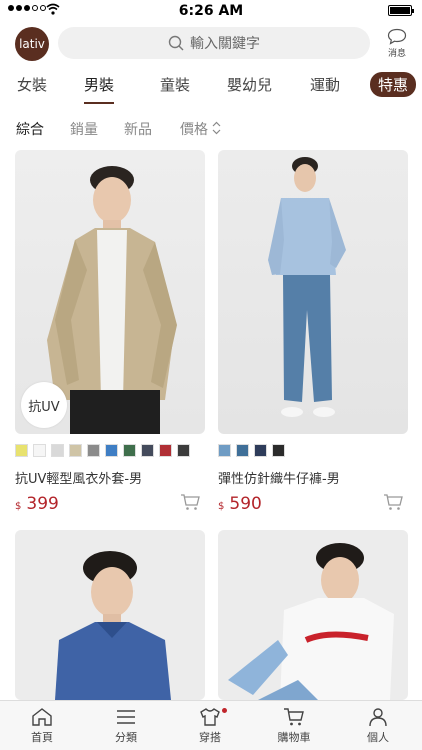 This screenshot has width=422, height=750. What do you see at coordinates (378, 737) in the screenshot?
I see `nav-profile-label: 個人` at bounding box center [378, 737].